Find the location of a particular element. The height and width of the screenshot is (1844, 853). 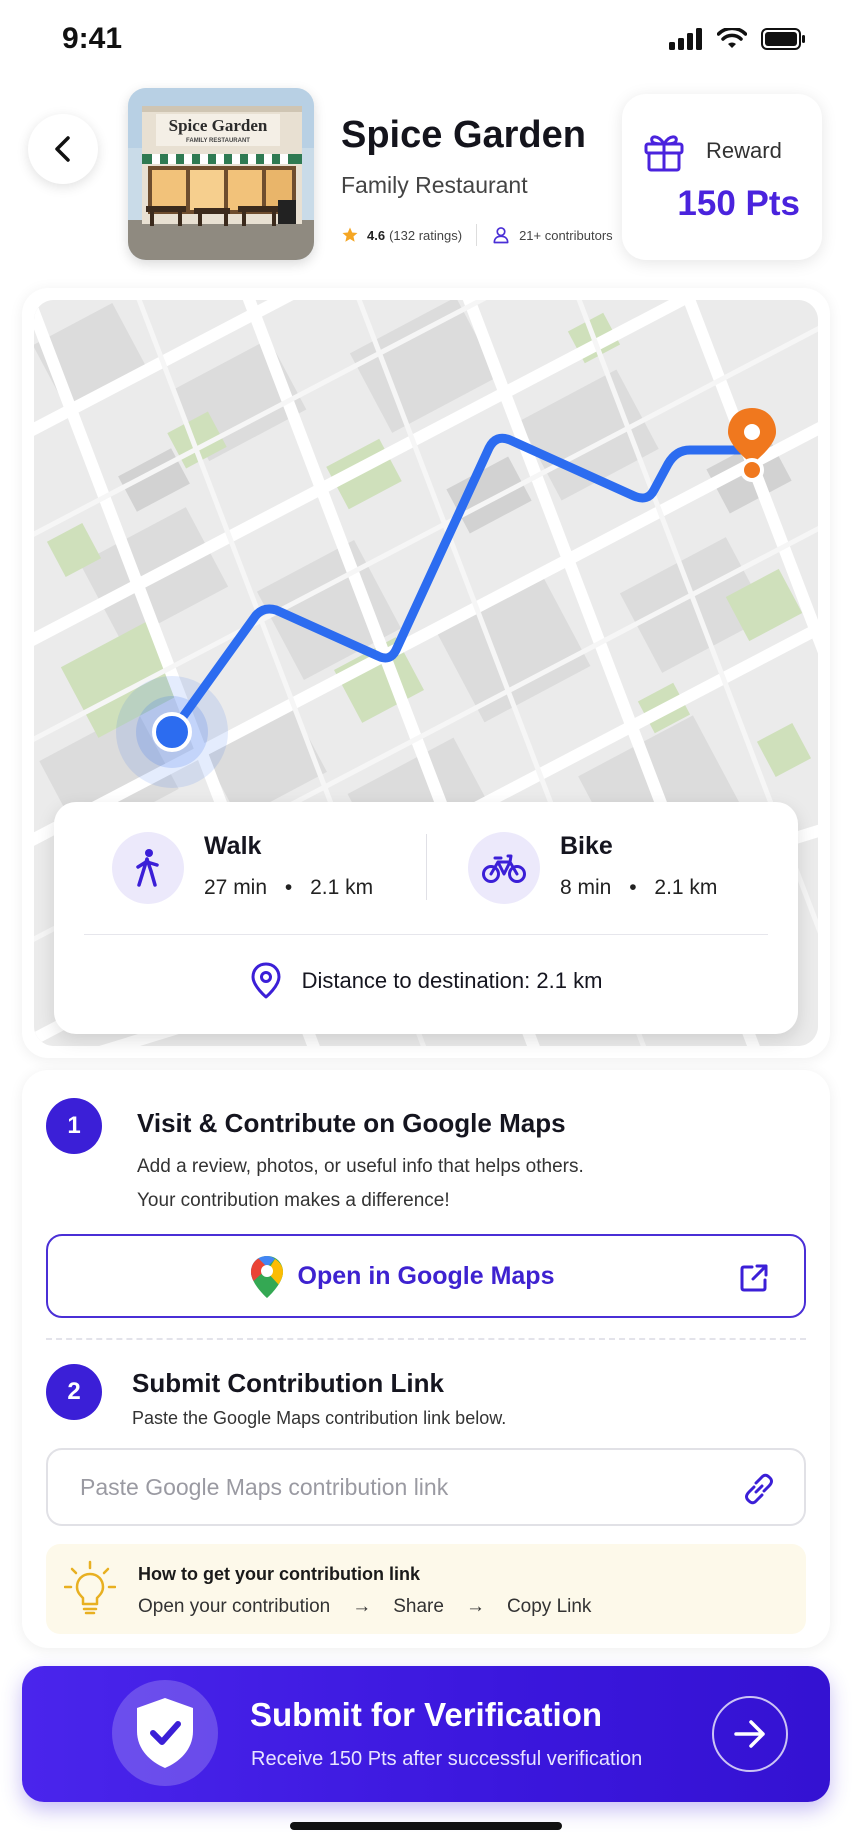

reward-value: 150 Pts is located at coordinates (738, 203).